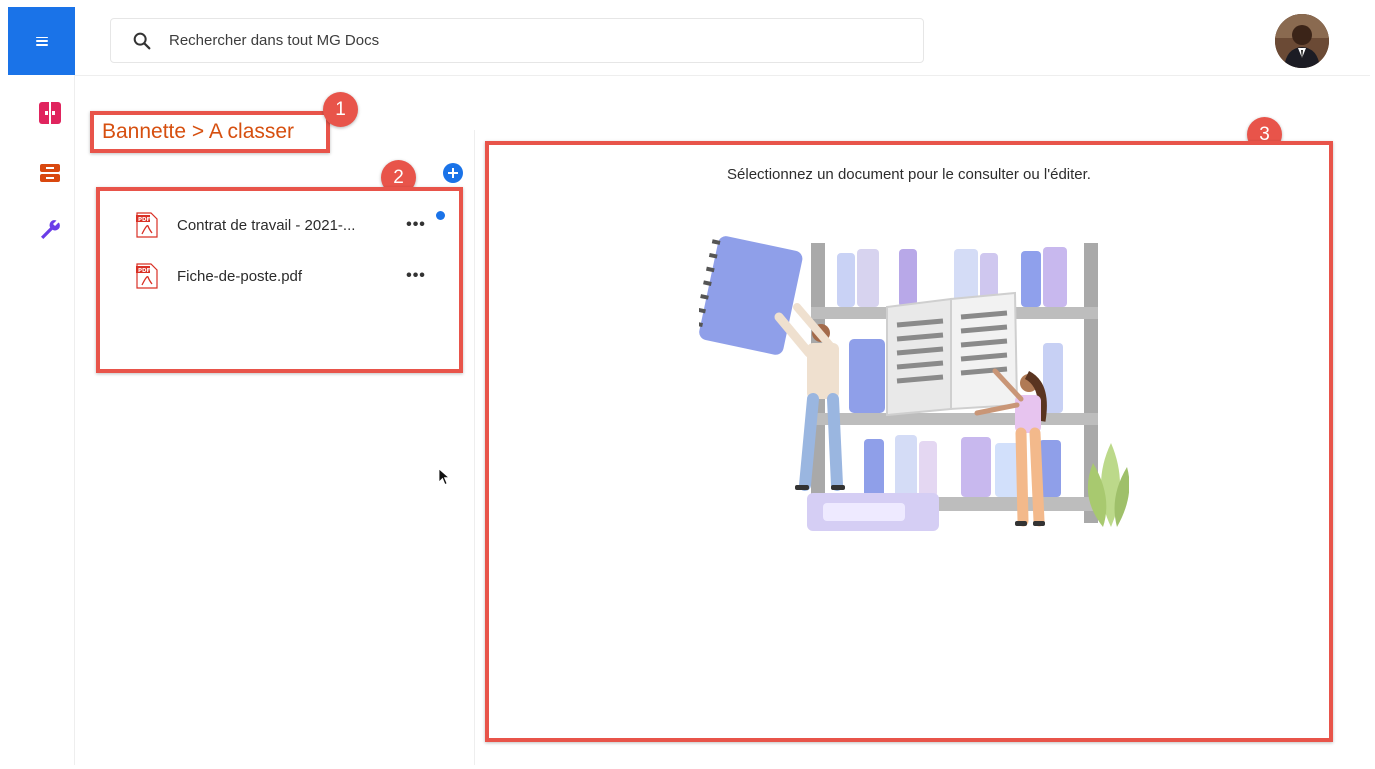 This screenshot has height=769, width=1375. I want to click on list-item: PDF Fiche-de-poste.pdf •••, so click(286, 276).